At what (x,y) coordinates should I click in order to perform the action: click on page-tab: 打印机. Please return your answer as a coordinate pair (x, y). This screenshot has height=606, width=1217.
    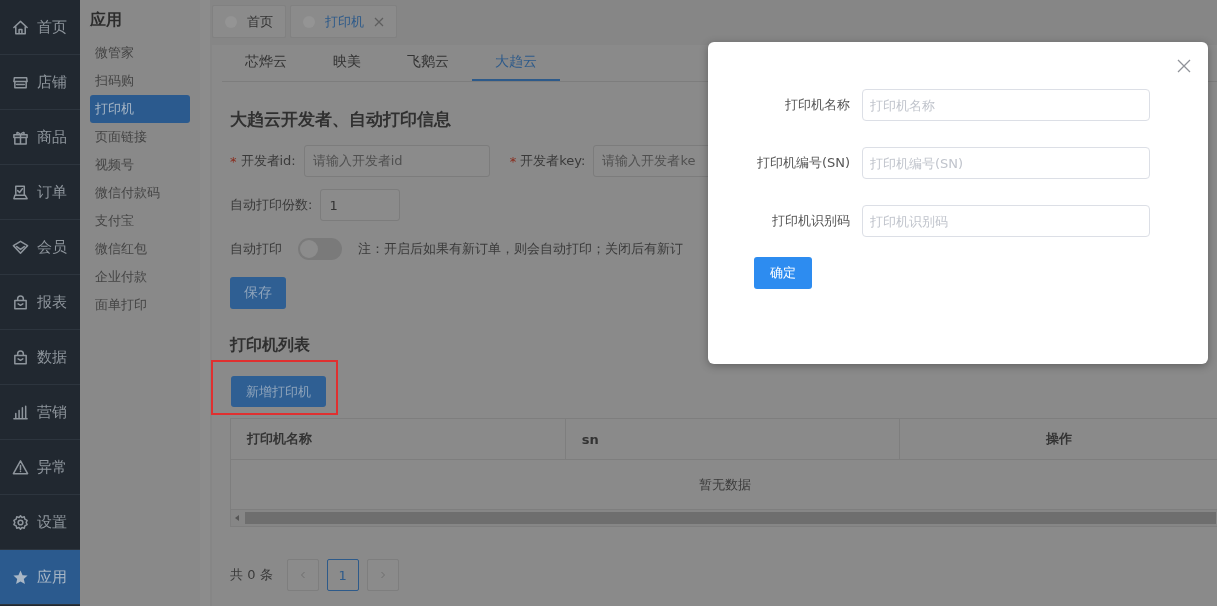
    Looking at the image, I should click on (343, 21).